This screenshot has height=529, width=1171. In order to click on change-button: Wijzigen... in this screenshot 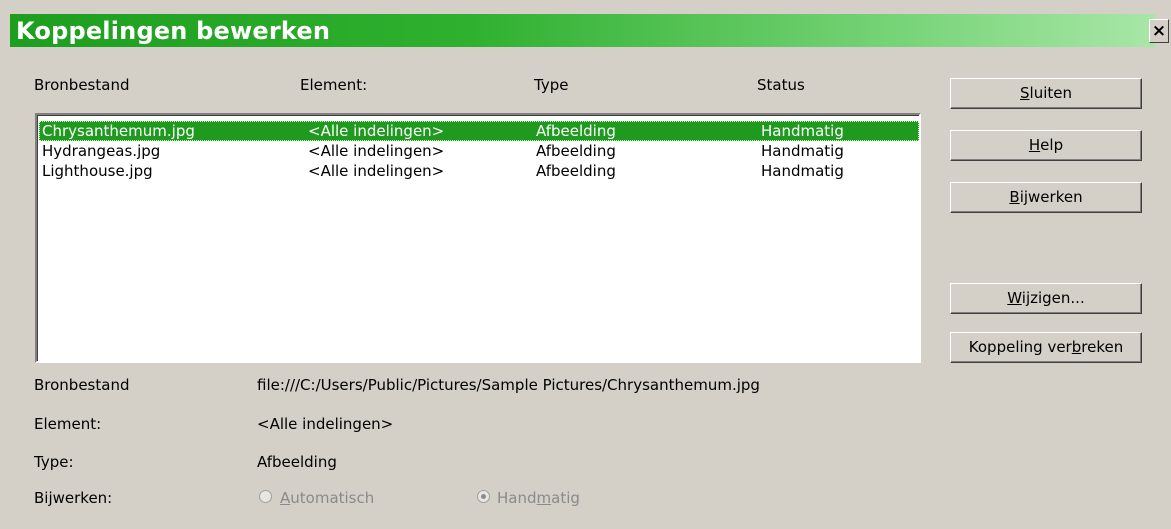, I will do `click(1046, 298)`.